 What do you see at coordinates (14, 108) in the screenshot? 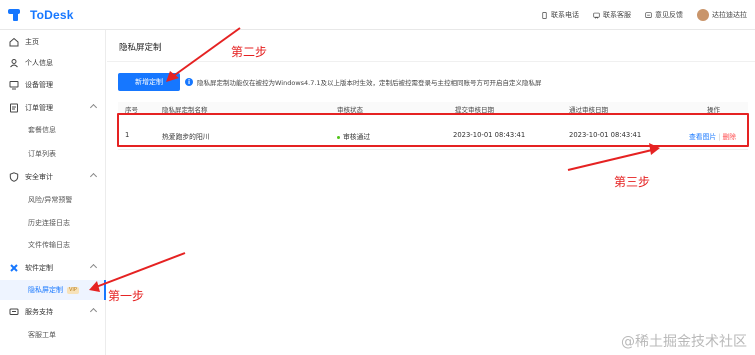
I see `order-icon` at bounding box center [14, 108].